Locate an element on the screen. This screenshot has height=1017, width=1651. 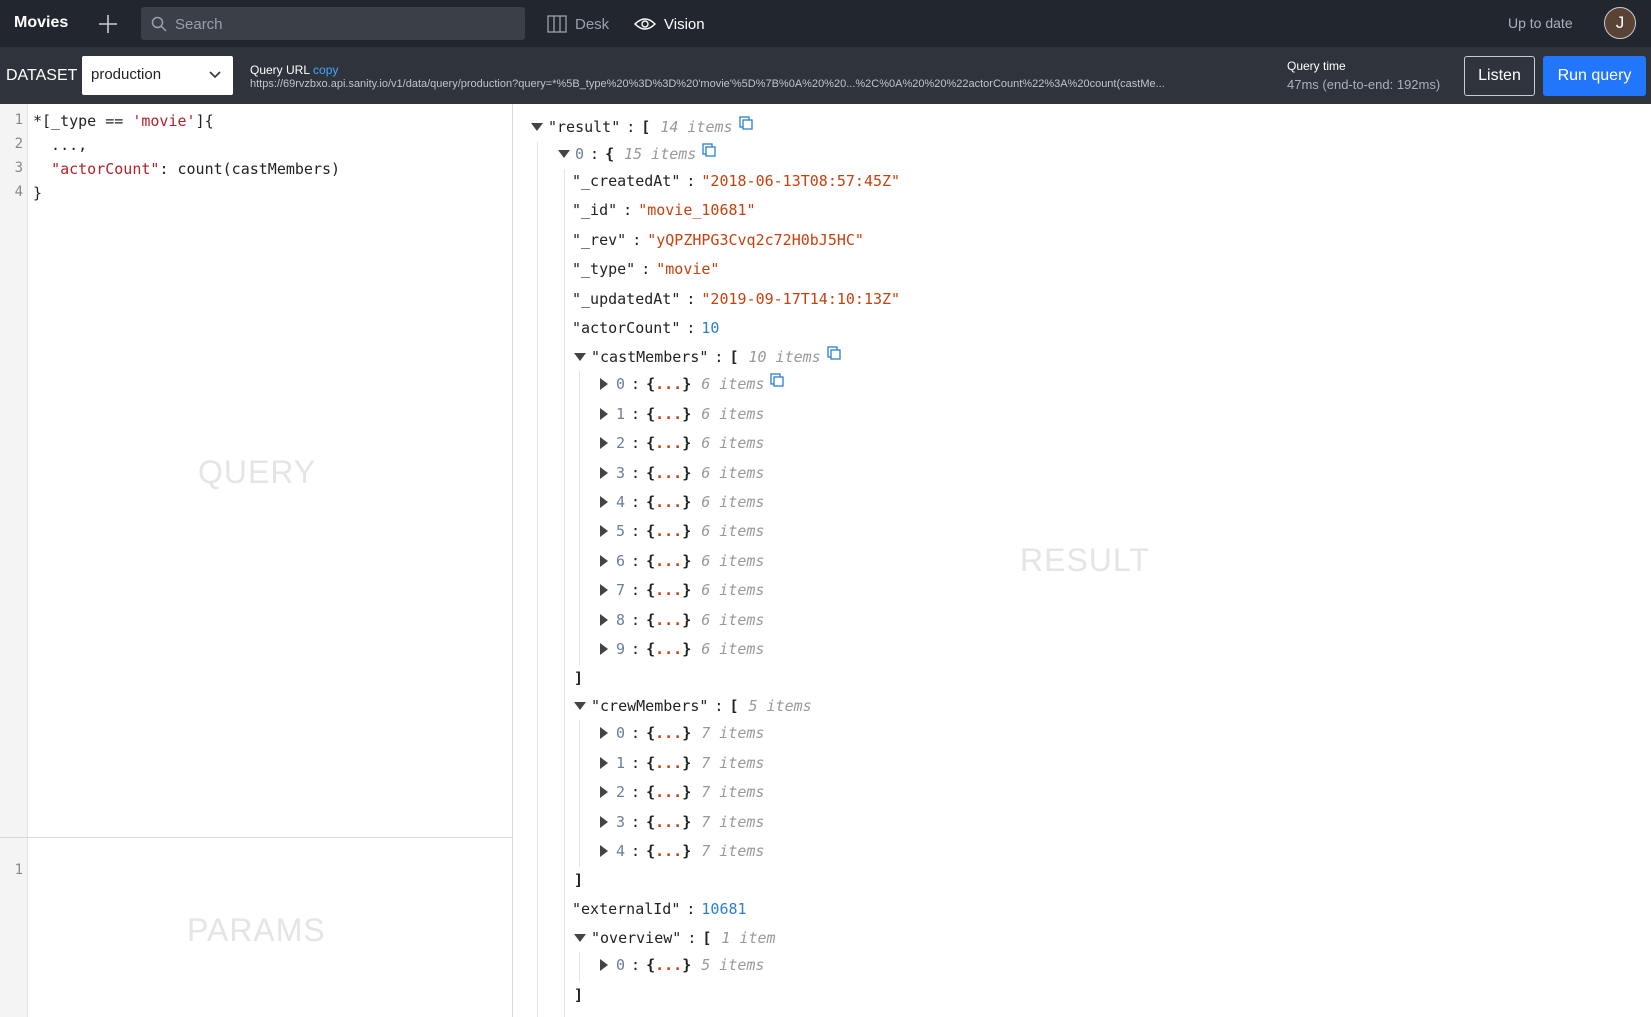
collapsed-item: 2: {...} 7 items is located at coordinates (682, 792).